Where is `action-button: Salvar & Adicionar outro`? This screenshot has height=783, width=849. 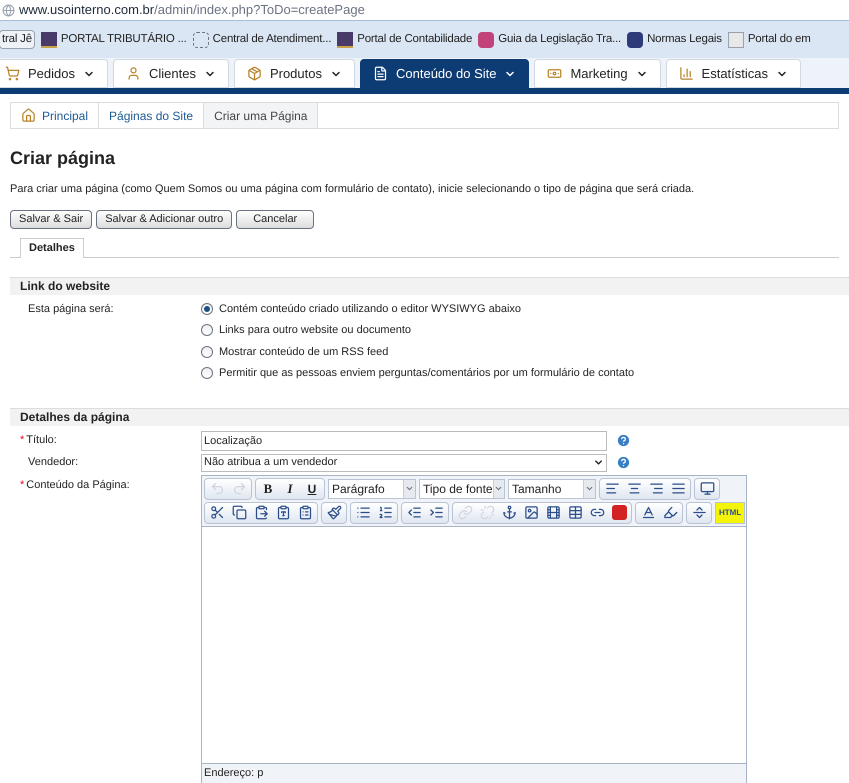
action-button: Salvar & Adicionar outro is located at coordinates (164, 219).